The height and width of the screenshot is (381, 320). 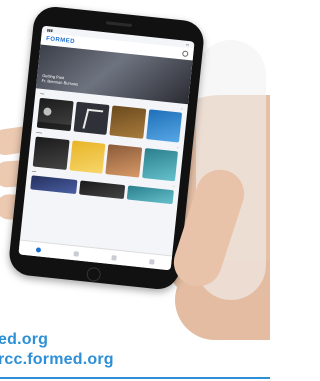 What do you see at coordinates (60, 40) in the screenshot?
I see `app-logo: FORMED` at bounding box center [60, 40].